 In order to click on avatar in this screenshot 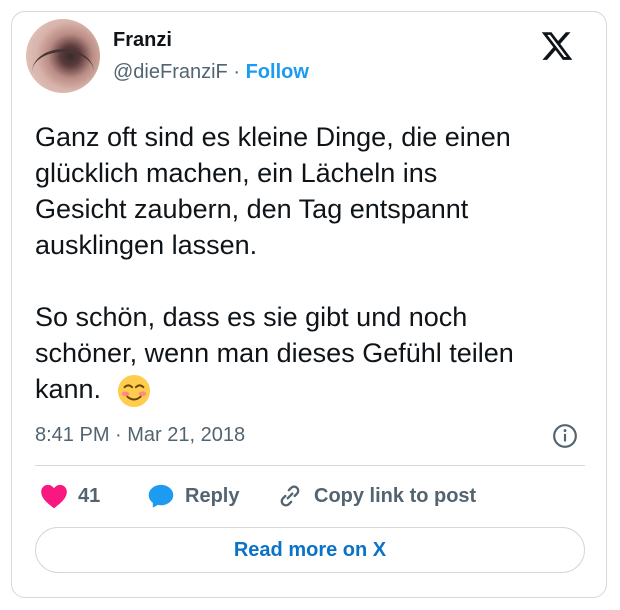, I will do `click(63, 56)`.